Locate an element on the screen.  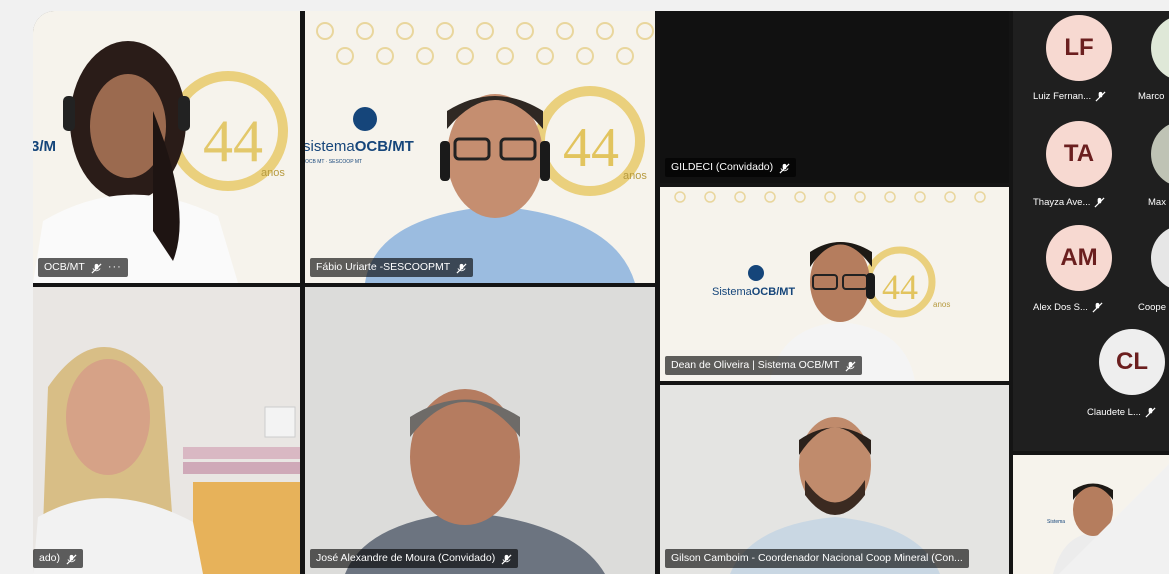
participant-name-label: OCB/MT ··· is located at coordinates (83, 267).